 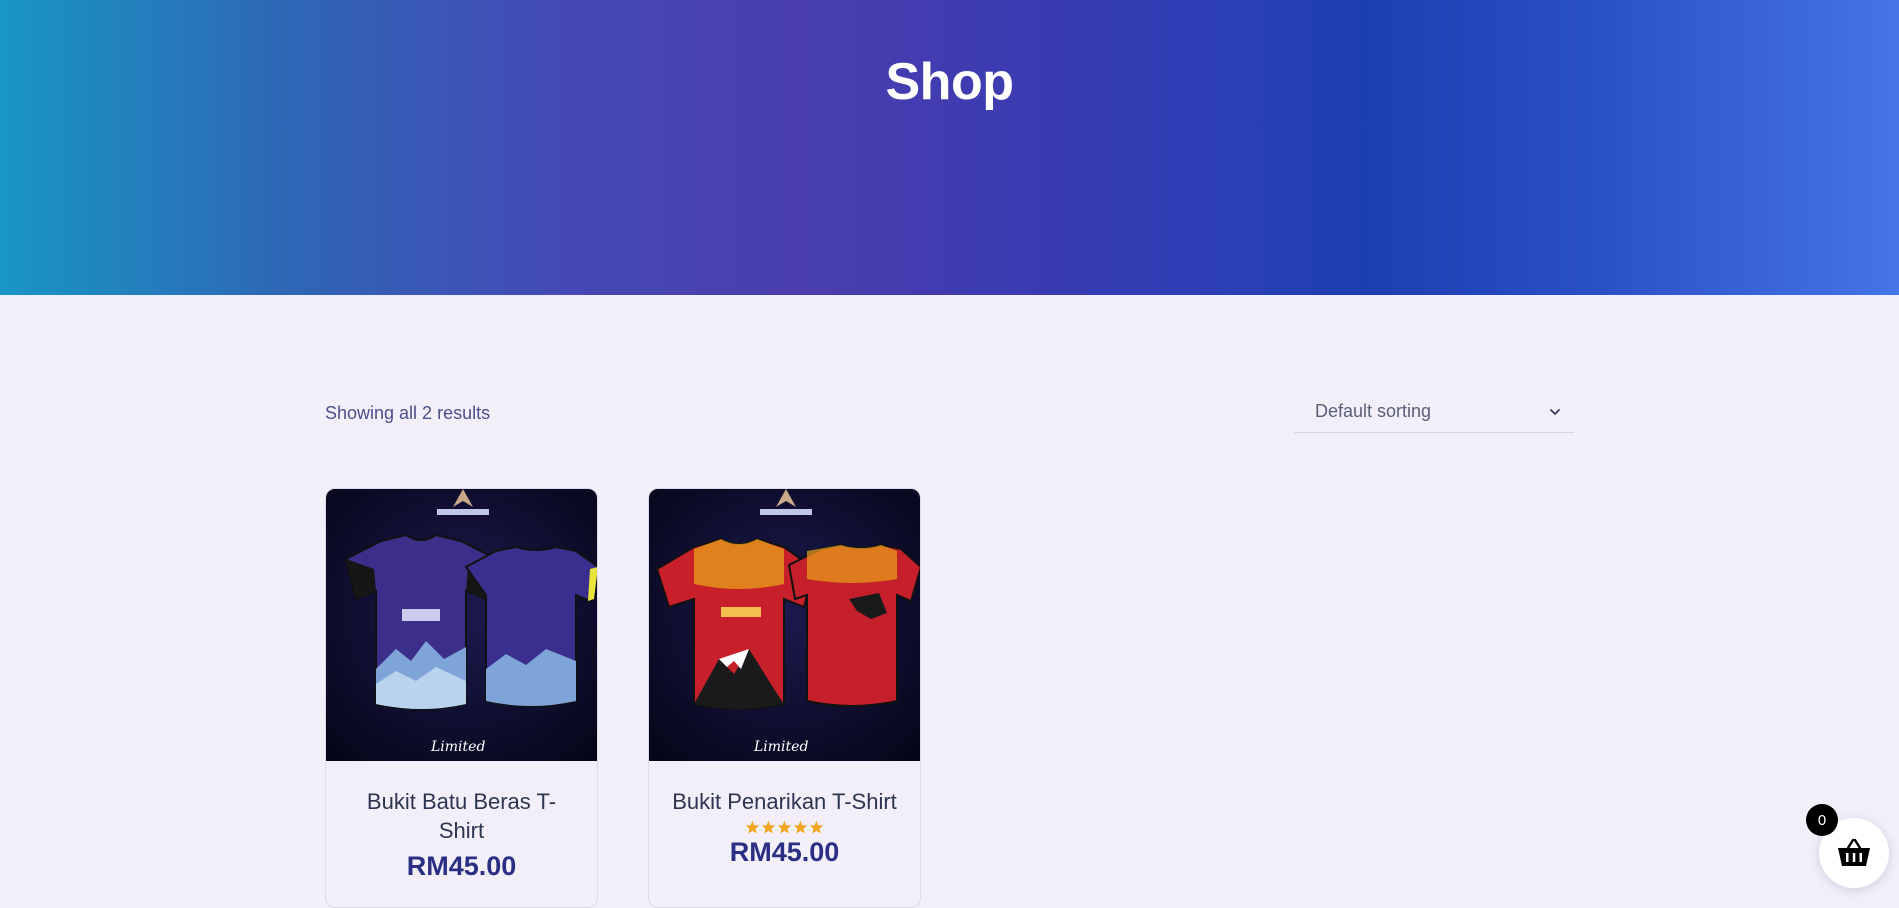 I want to click on sort-selected-value: Default sorting, so click(x=1373, y=411).